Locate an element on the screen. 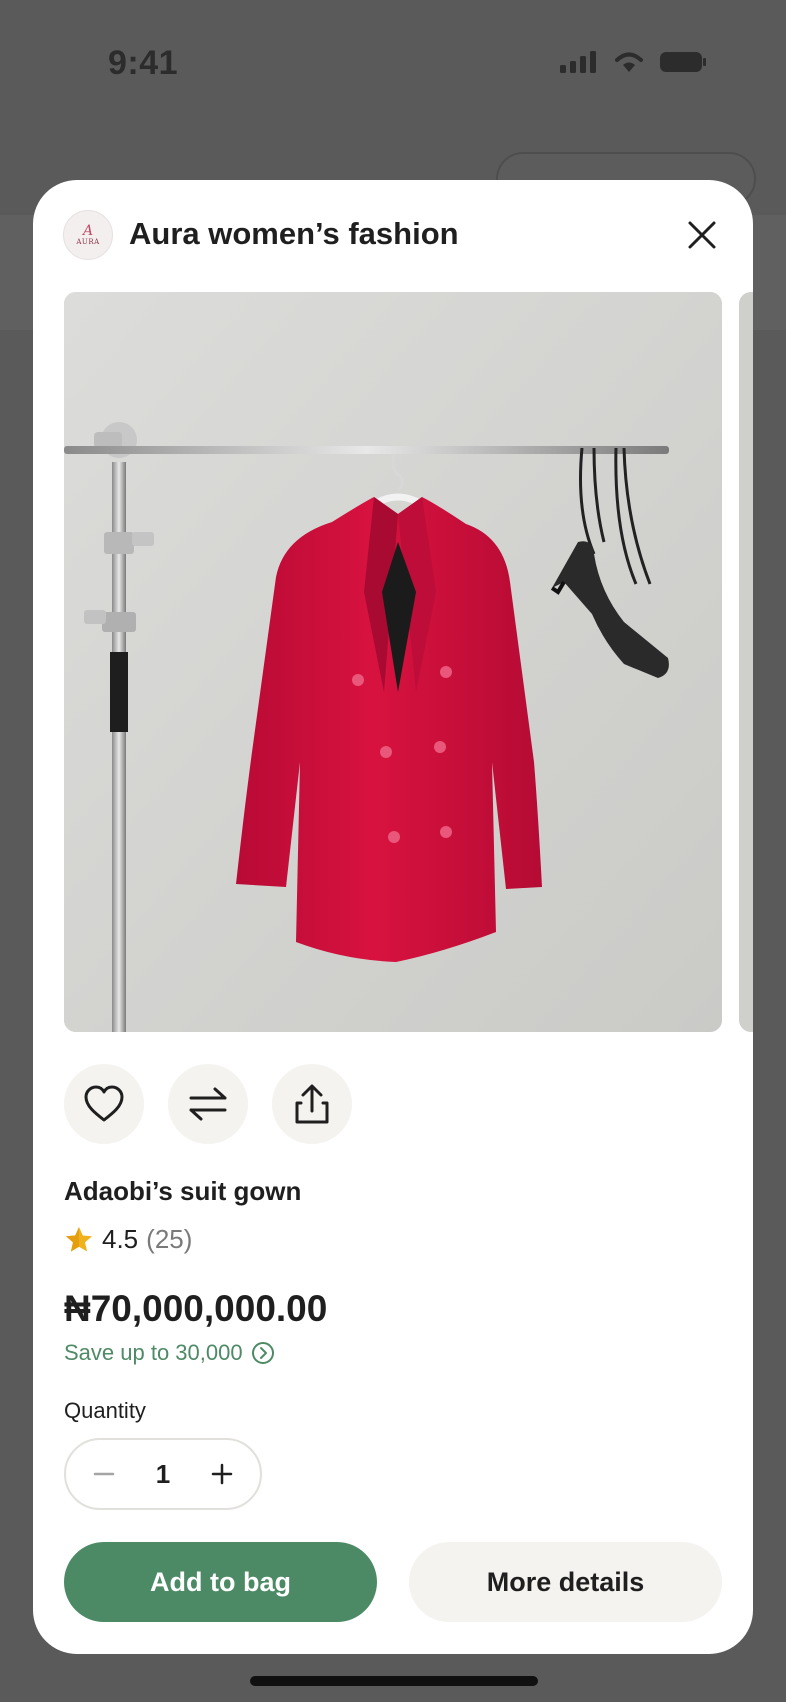  product-action-row is located at coordinates (208, 1104).